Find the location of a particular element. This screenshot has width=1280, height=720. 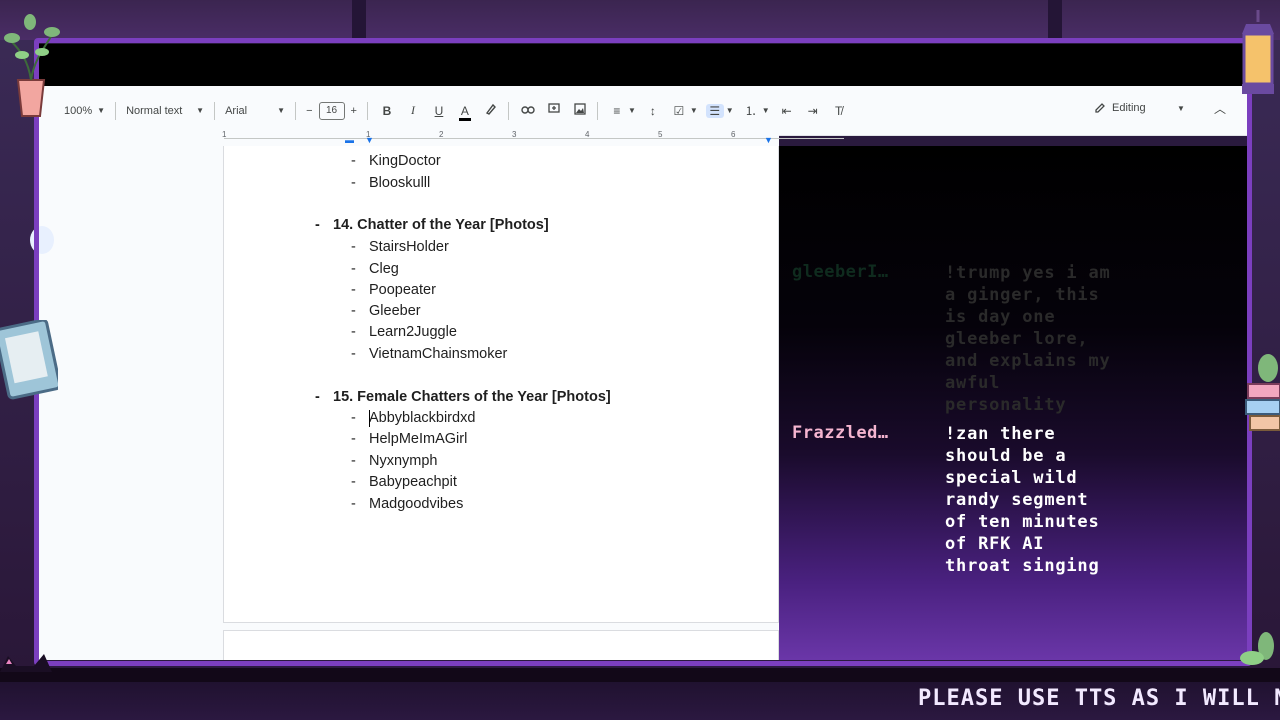

bottom-stripe is located at coordinates (640, 675).